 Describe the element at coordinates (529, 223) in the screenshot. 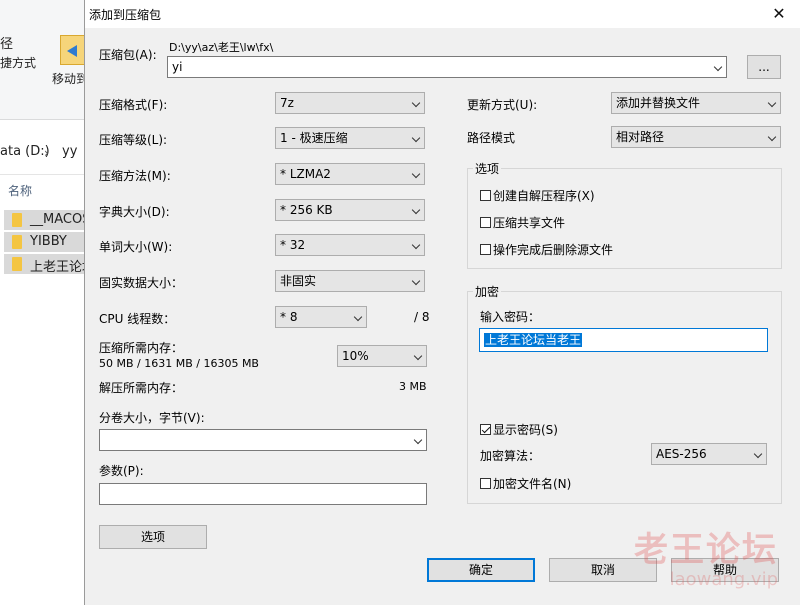

I see `shared-files-checkbox-label: 压缩共享文件` at that location.